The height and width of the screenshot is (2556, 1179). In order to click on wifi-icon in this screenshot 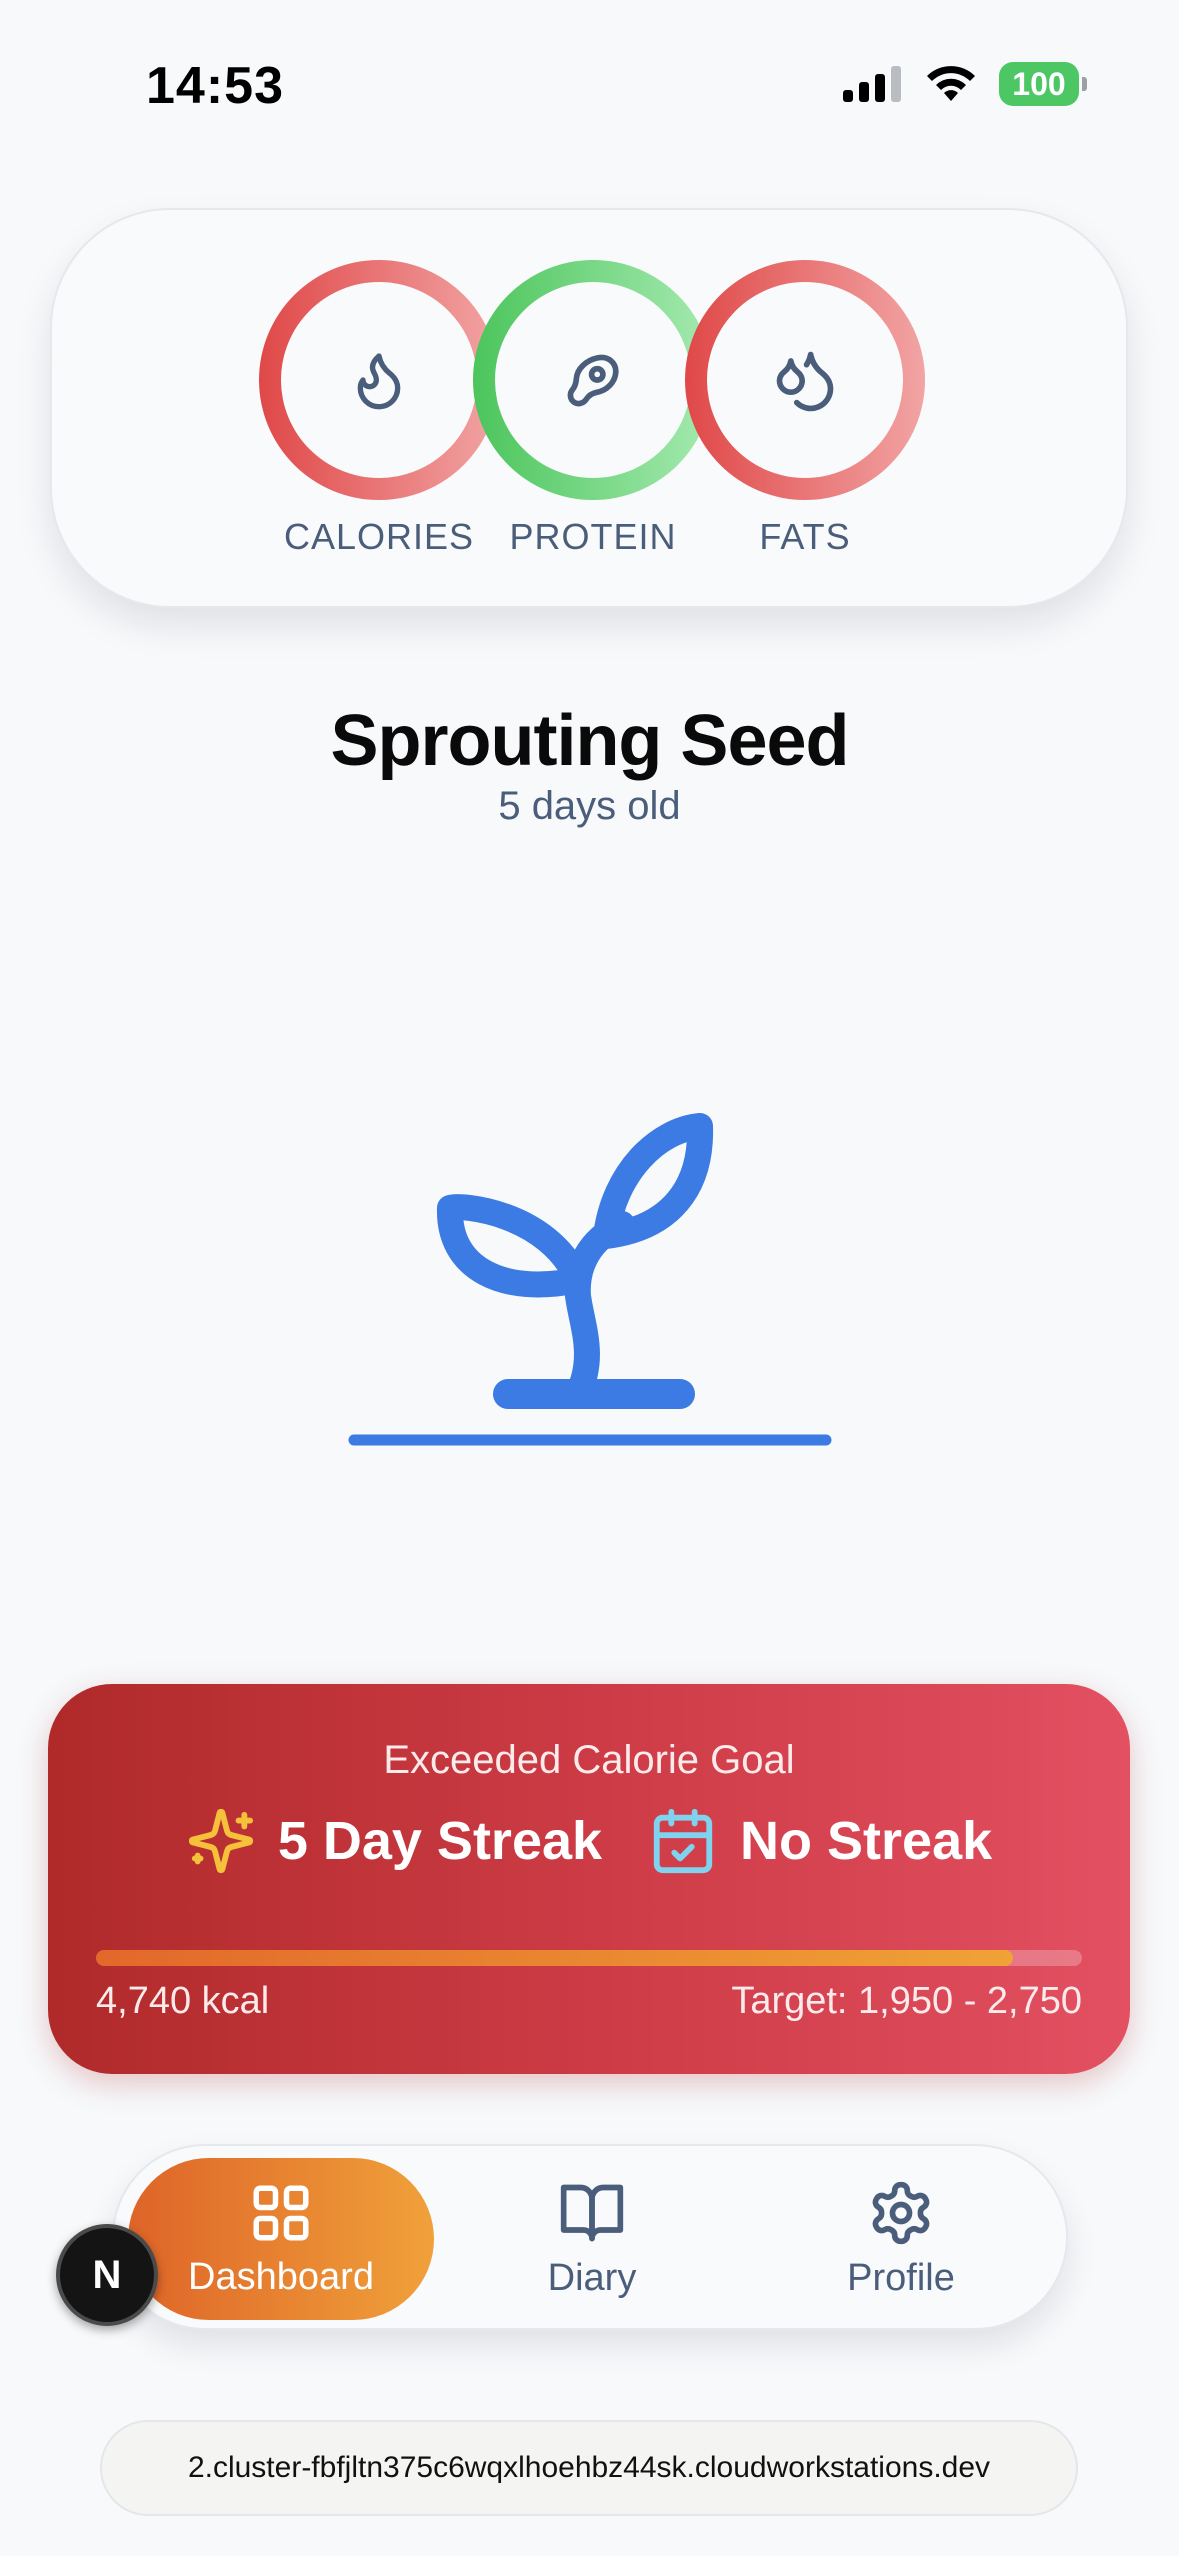, I will do `click(951, 83)`.